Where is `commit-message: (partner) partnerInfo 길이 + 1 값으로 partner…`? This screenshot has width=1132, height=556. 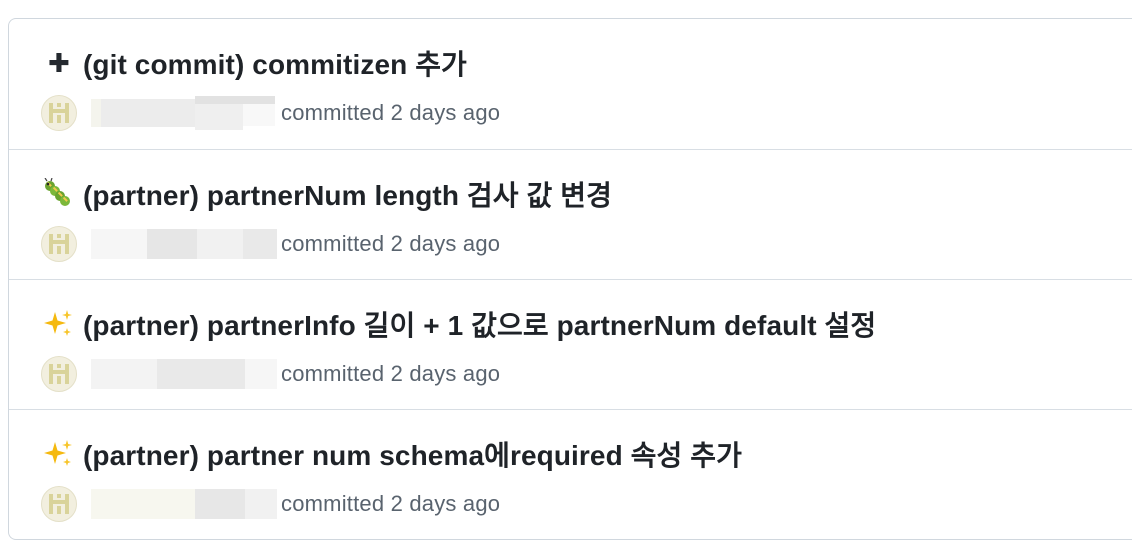 commit-message: (partner) partnerInfo 길이 + 1 값으로 partner… is located at coordinates (479, 324).